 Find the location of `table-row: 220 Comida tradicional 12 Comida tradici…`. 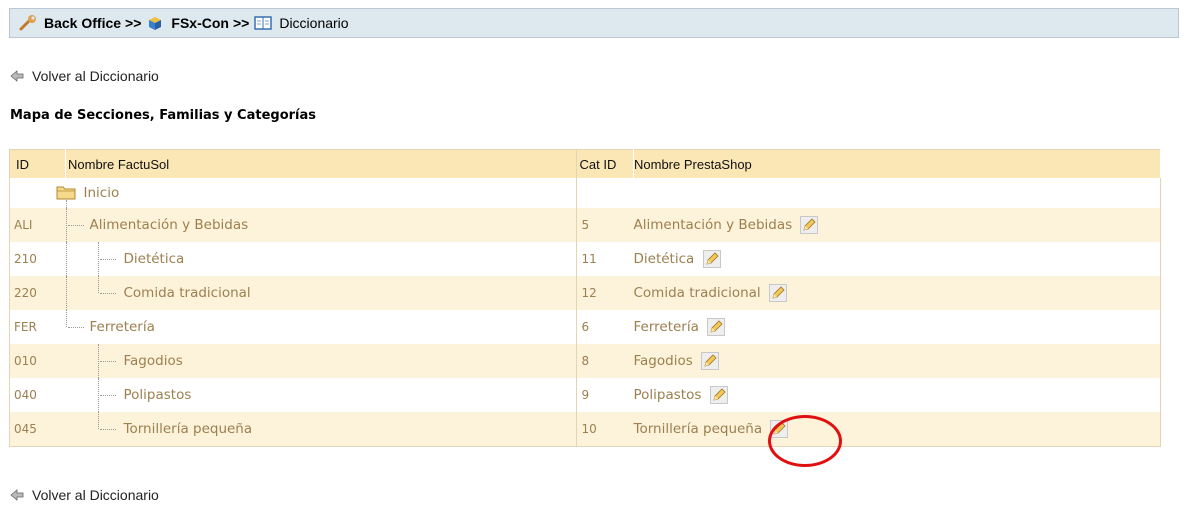

table-row: 220 Comida tradicional 12 Comida tradici… is located at coordinates (585, 293).